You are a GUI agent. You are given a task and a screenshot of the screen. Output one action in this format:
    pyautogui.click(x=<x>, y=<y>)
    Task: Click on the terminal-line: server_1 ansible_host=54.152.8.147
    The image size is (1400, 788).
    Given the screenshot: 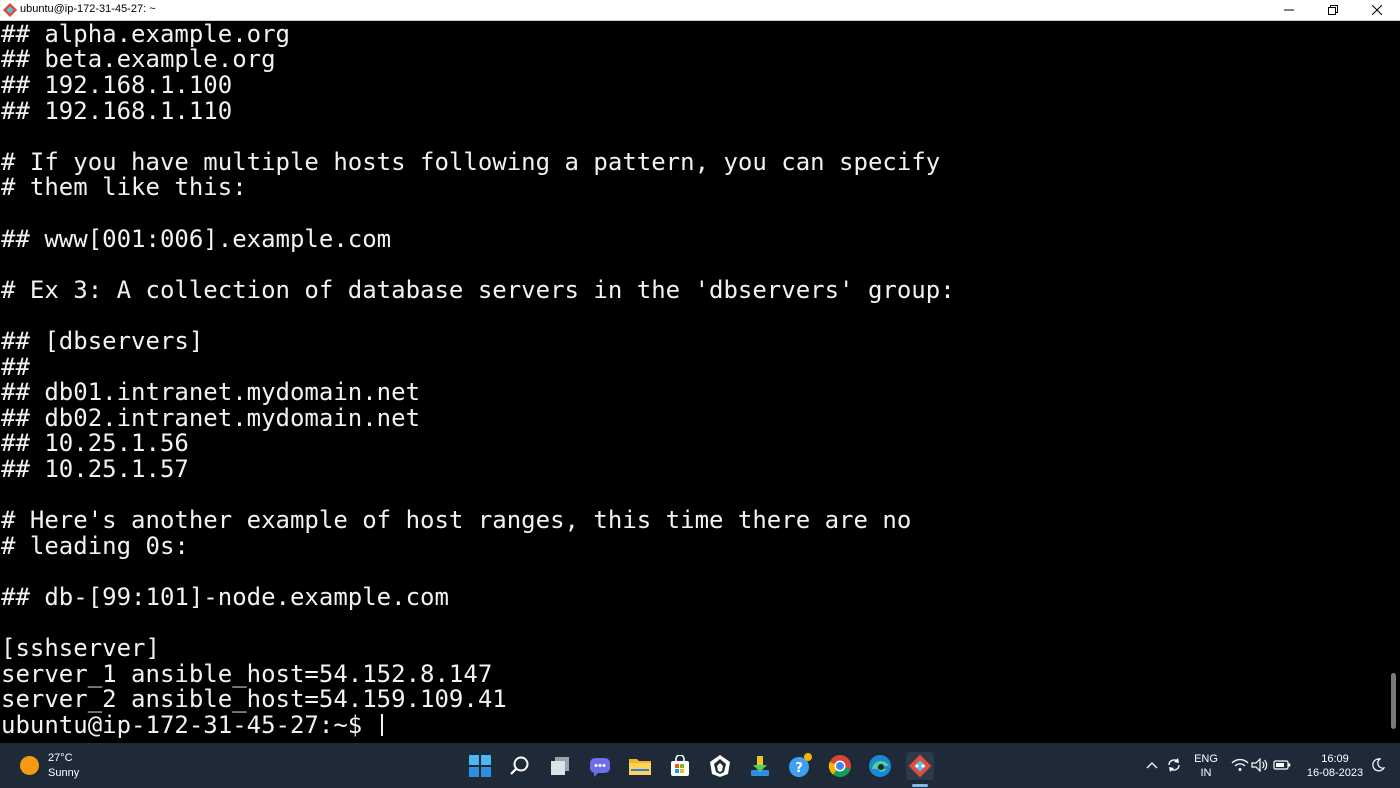 What is the action you would take?
    pyautogui.click(x=247, y=673)
    